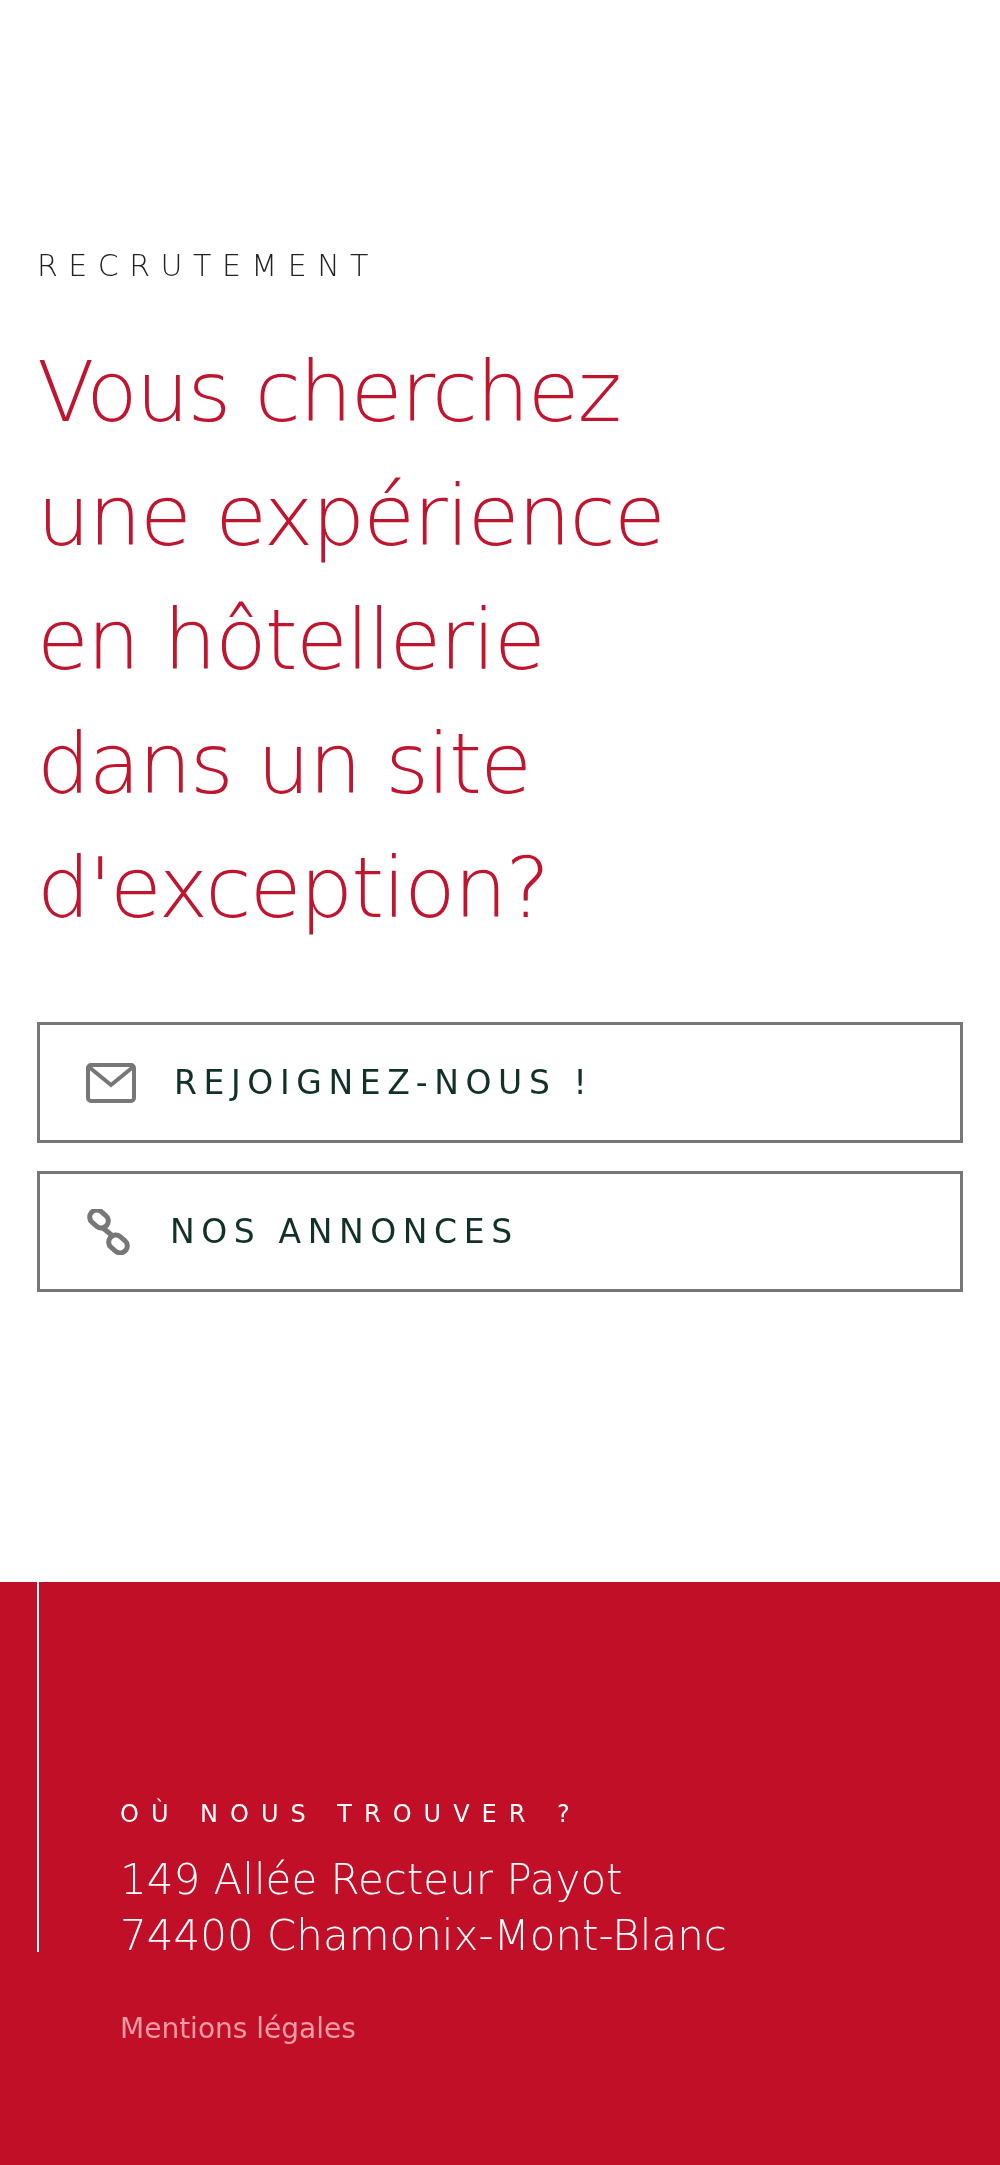 Image resolution: width=1000 pixels, height=2165 pixels. I want to click on link-button: REJOIGNEZ-NOUS !, so click(500, 1082).